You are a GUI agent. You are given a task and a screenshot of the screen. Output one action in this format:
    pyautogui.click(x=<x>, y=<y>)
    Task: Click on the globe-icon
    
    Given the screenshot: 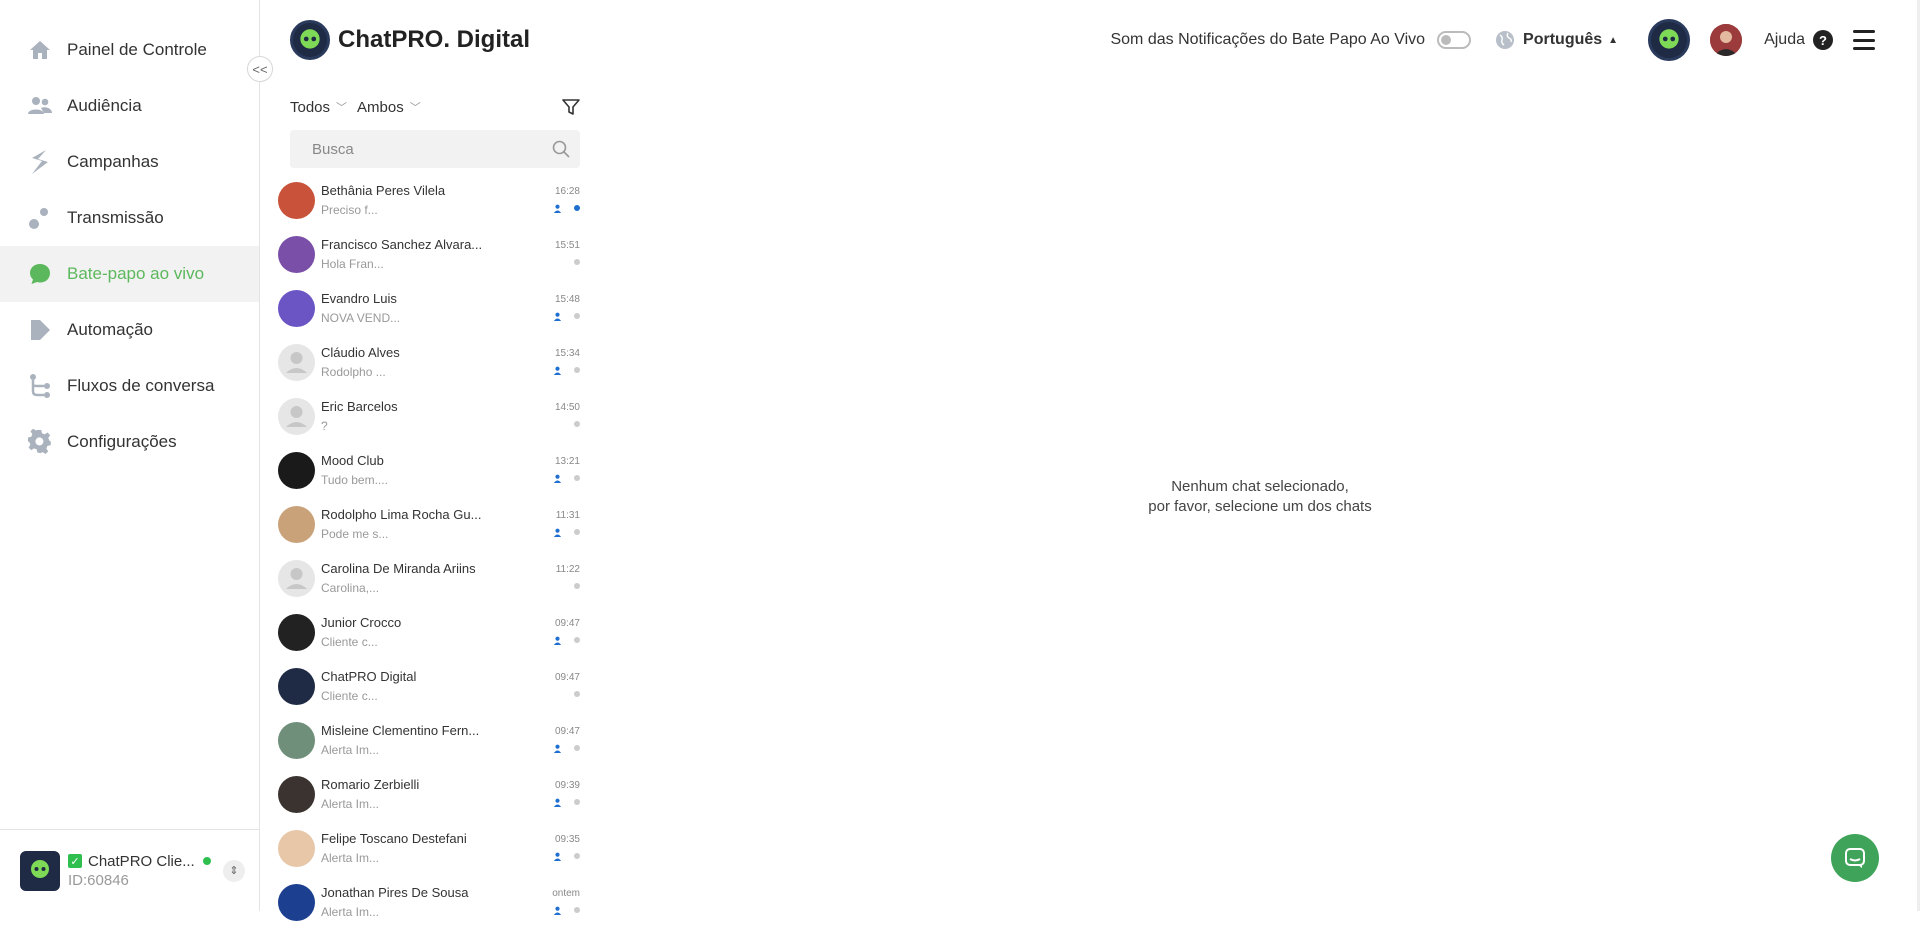 What is the action you would take?
    pyautogui.click(x=1505, y=40)
    